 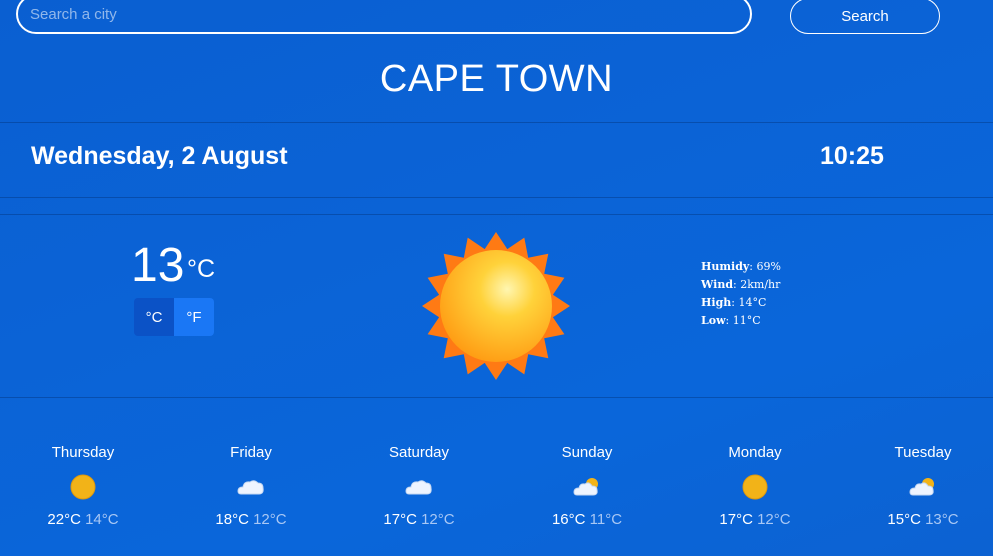 What do you see at coordinates (159, 156) in the screenshot?
I see `date-label: Wednesday, 2 August` at bounding box center [159, 156].